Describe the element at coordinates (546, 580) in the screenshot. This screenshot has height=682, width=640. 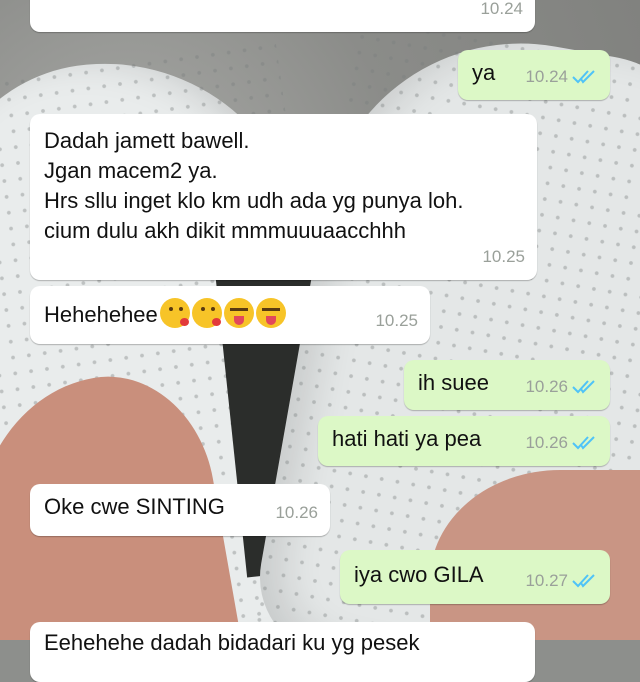
I see `message-time: 10.27` at that location.